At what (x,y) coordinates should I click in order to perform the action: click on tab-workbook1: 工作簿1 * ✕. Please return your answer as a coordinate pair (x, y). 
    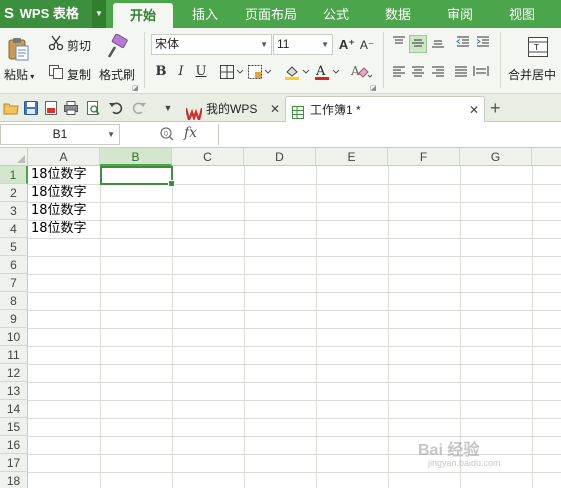
    Looking at the image, I should click on (385, 109).